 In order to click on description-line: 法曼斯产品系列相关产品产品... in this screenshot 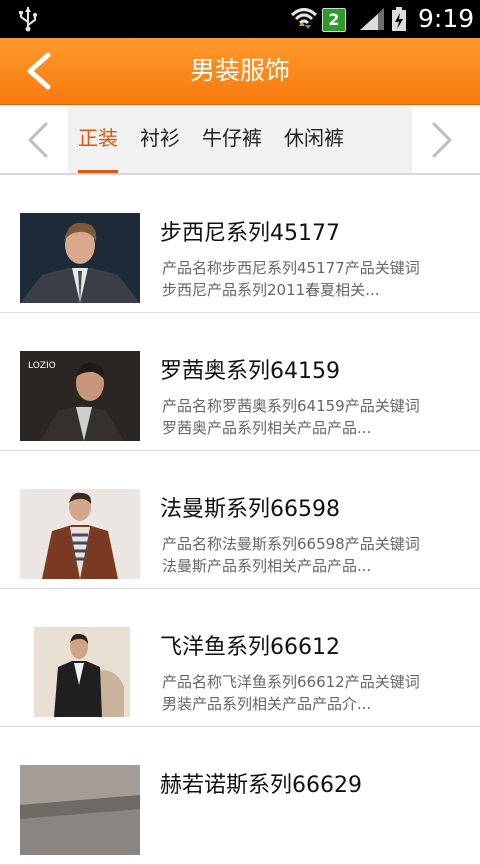, I will do `click(267, 566)`.